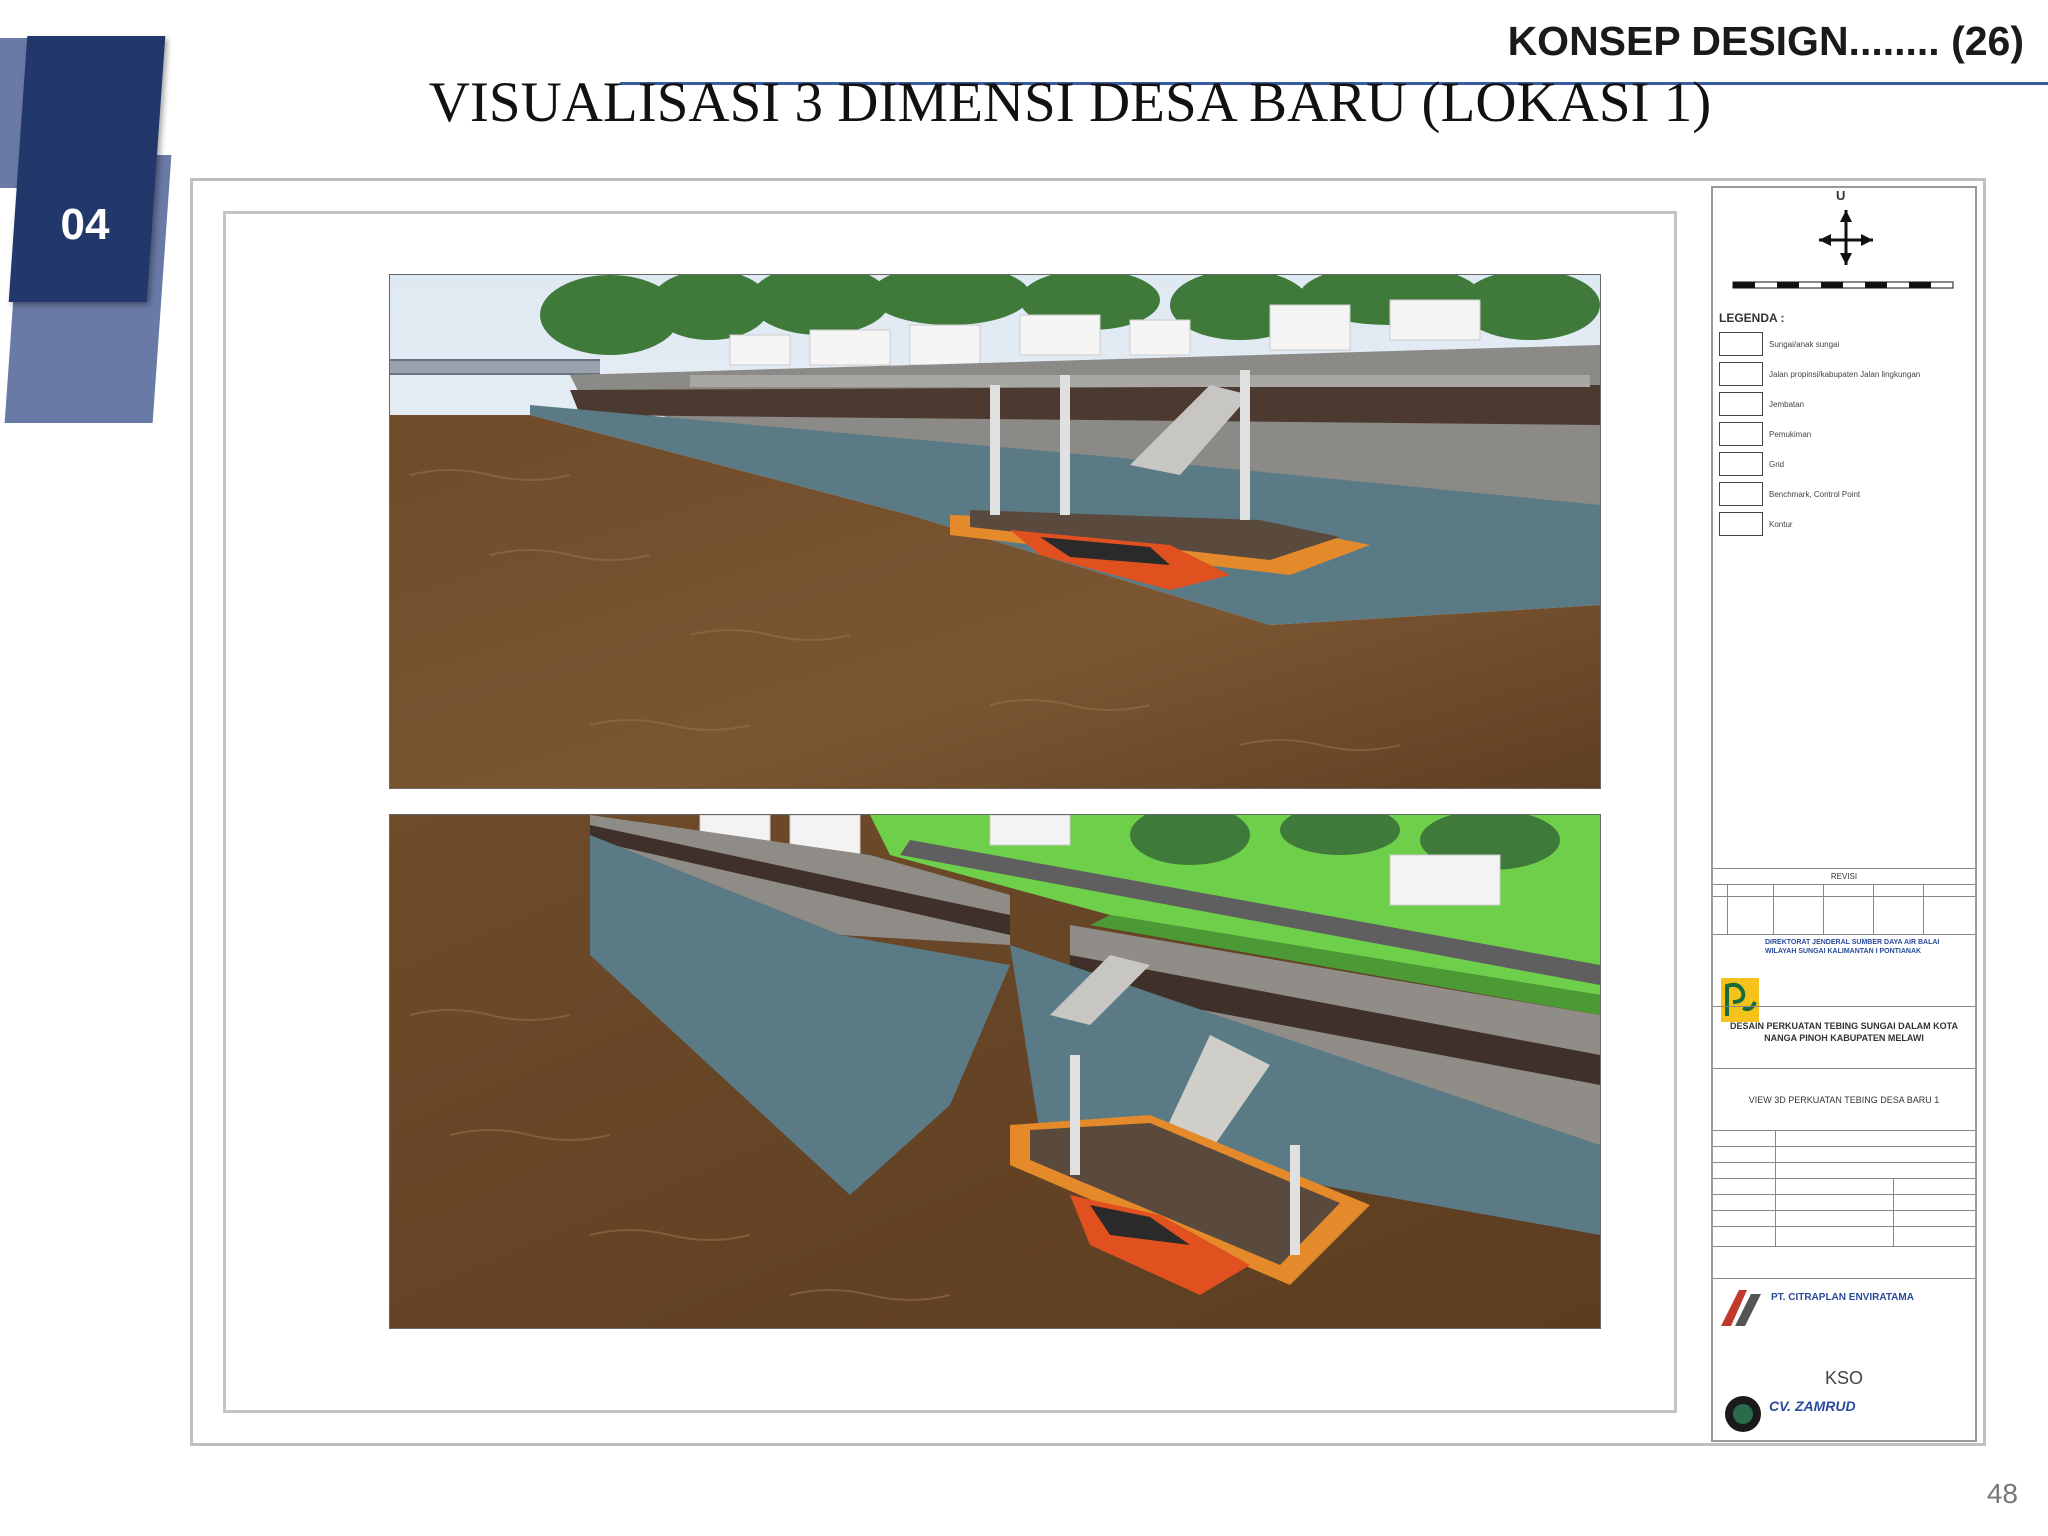  I want to click on bridge-symbol-icon, so click(1741, 404).